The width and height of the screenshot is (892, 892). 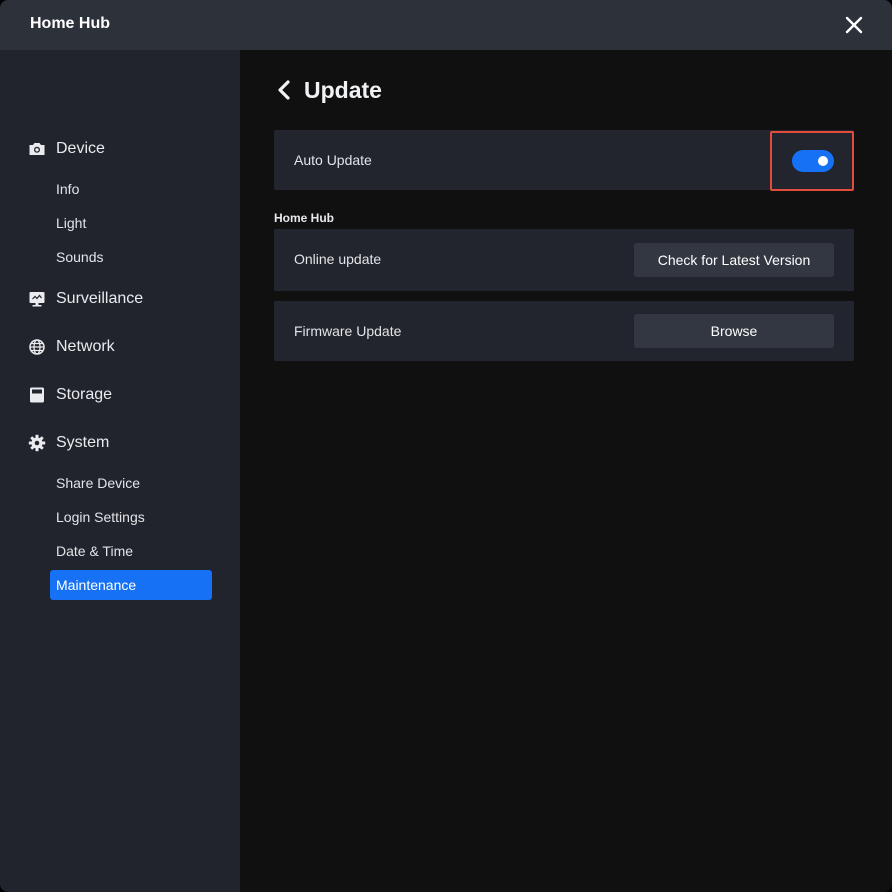 What do you see at coordinates (823, 161) in the screenshot?
I see `toggle-knob` at bounding box center [823, 161].